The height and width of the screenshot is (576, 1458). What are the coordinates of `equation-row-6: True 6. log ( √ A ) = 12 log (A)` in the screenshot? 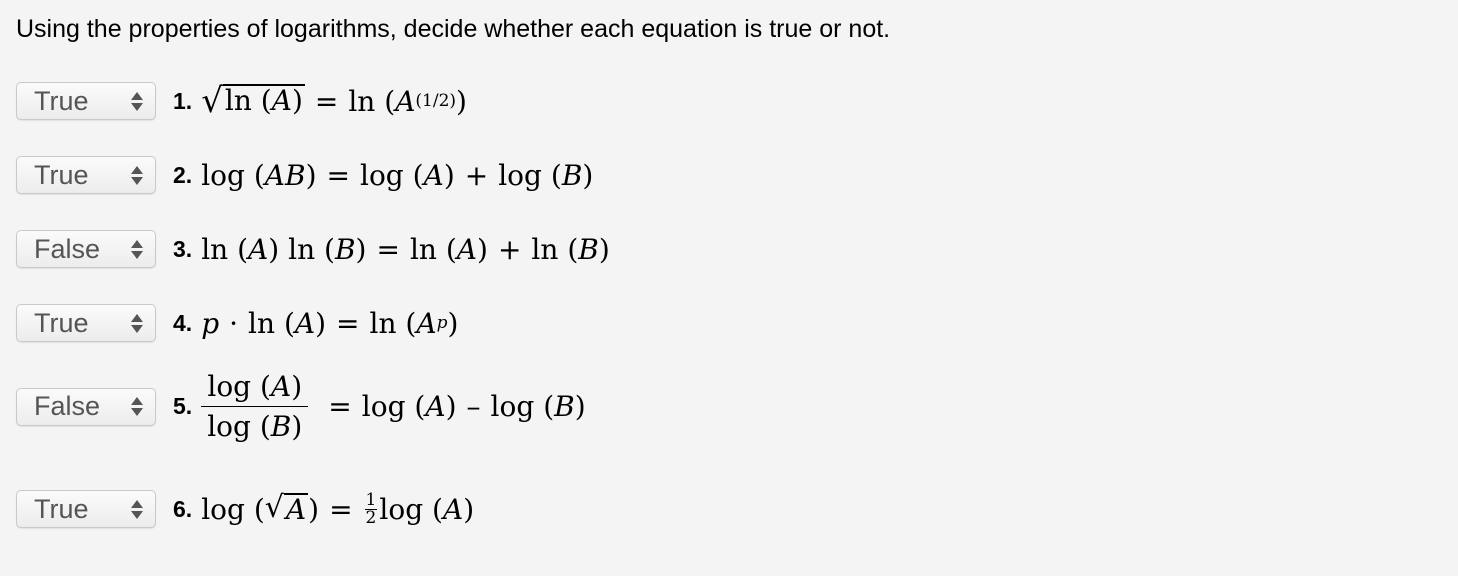 It's located at (245, 509).